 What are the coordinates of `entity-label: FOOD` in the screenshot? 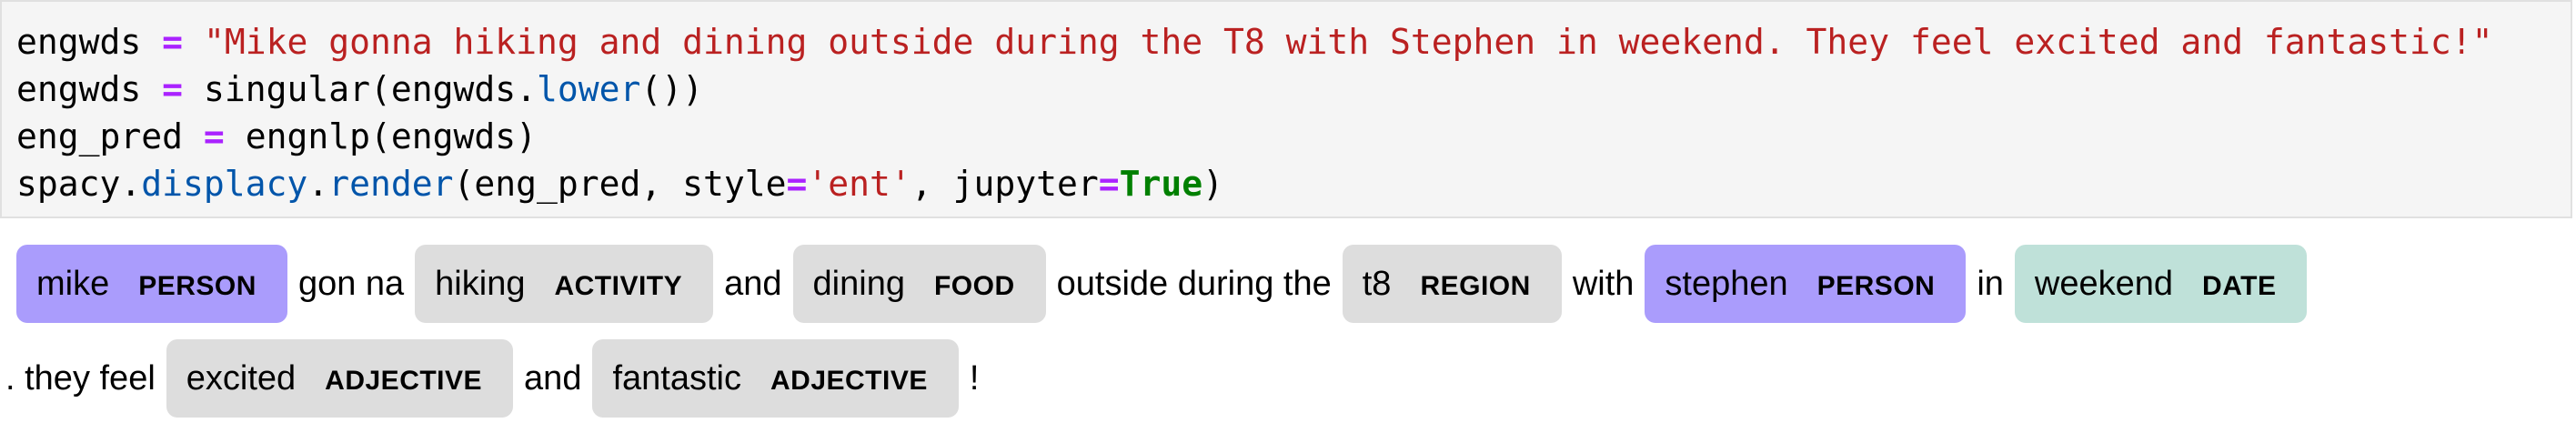 It's located at (974, 286).